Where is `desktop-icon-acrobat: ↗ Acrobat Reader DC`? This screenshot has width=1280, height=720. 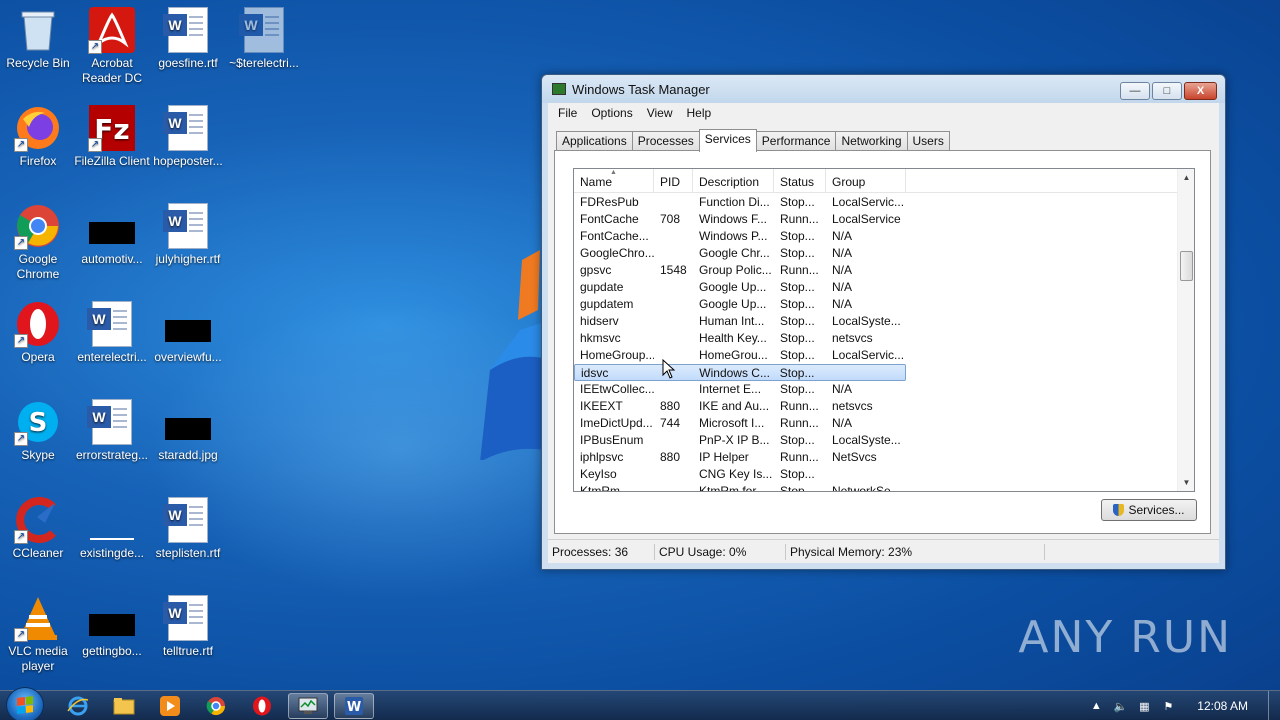 desktop-icon-acrobat: ↗ Acrobat Reader DC is located at coordinates (112, 48).